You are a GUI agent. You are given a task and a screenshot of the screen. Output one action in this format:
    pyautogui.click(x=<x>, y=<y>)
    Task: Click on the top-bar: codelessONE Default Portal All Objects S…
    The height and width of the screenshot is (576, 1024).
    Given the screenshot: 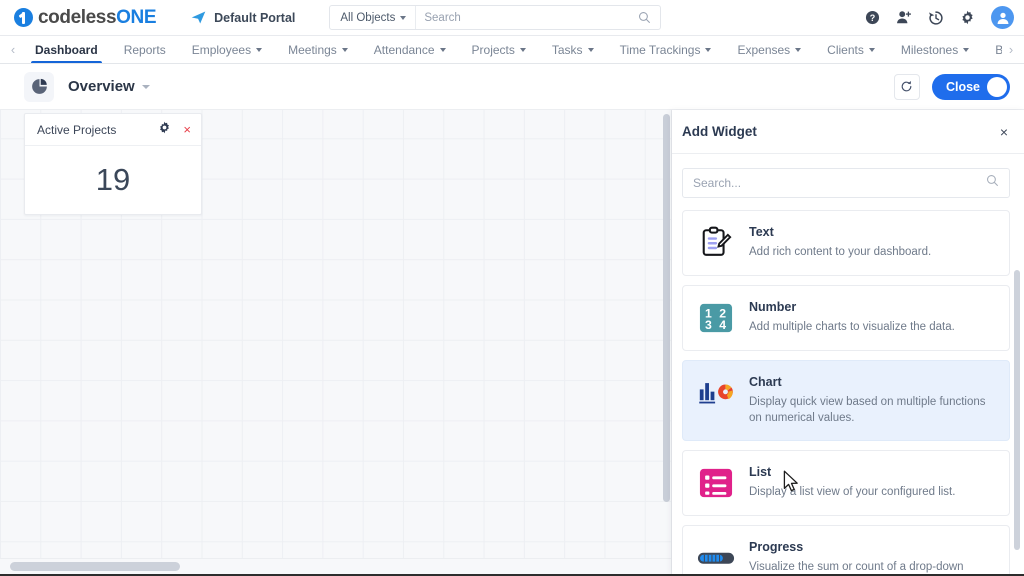 What is the action you would take?
    pyautogui.click(x=512, y=18)
    